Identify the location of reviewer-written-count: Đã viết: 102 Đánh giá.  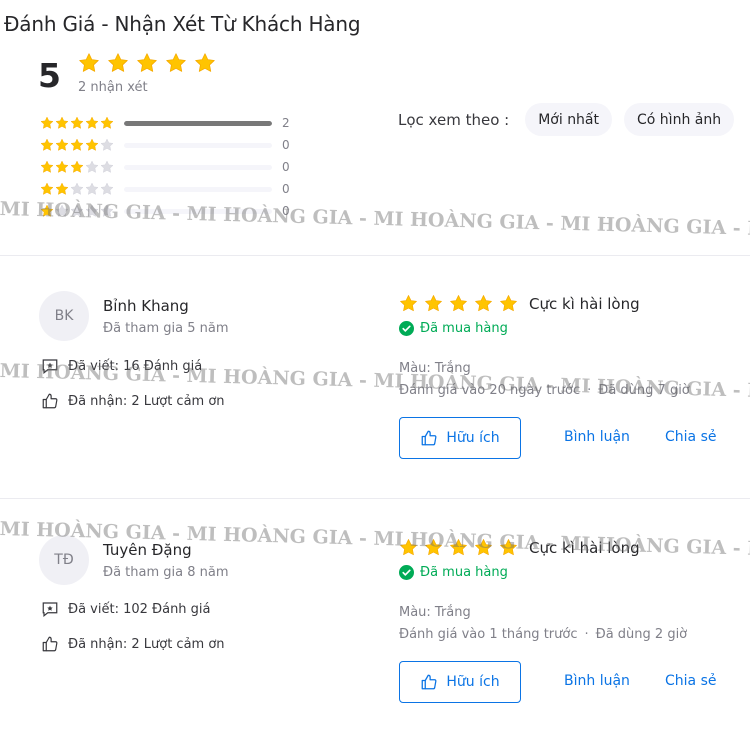
(125, 609).